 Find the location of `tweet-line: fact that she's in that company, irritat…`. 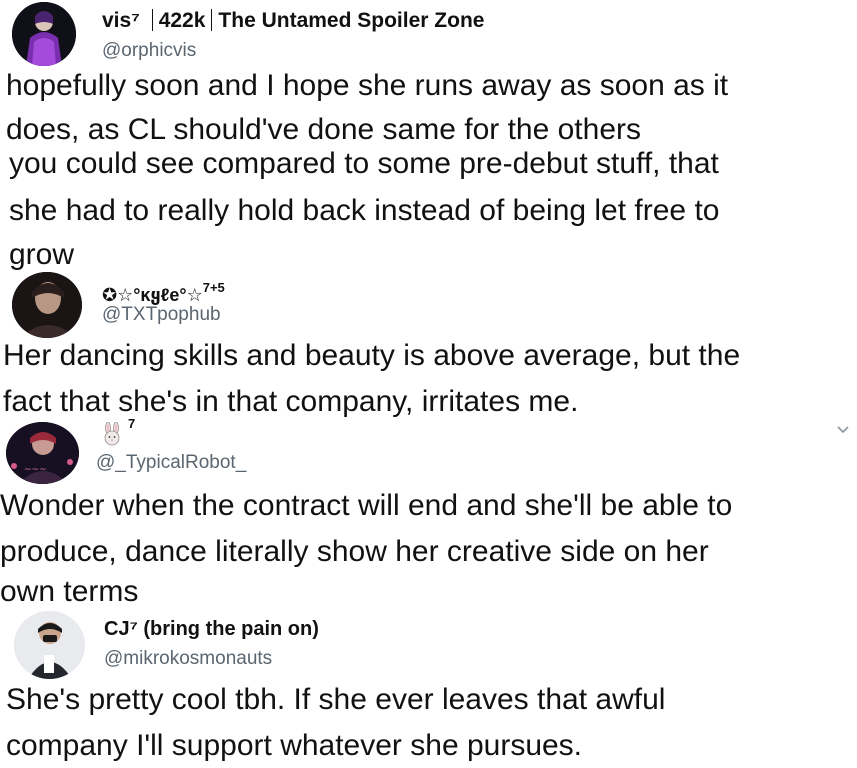

tweet-line: fact that she's in that company, irritat… is located at coordinates (291, 401).